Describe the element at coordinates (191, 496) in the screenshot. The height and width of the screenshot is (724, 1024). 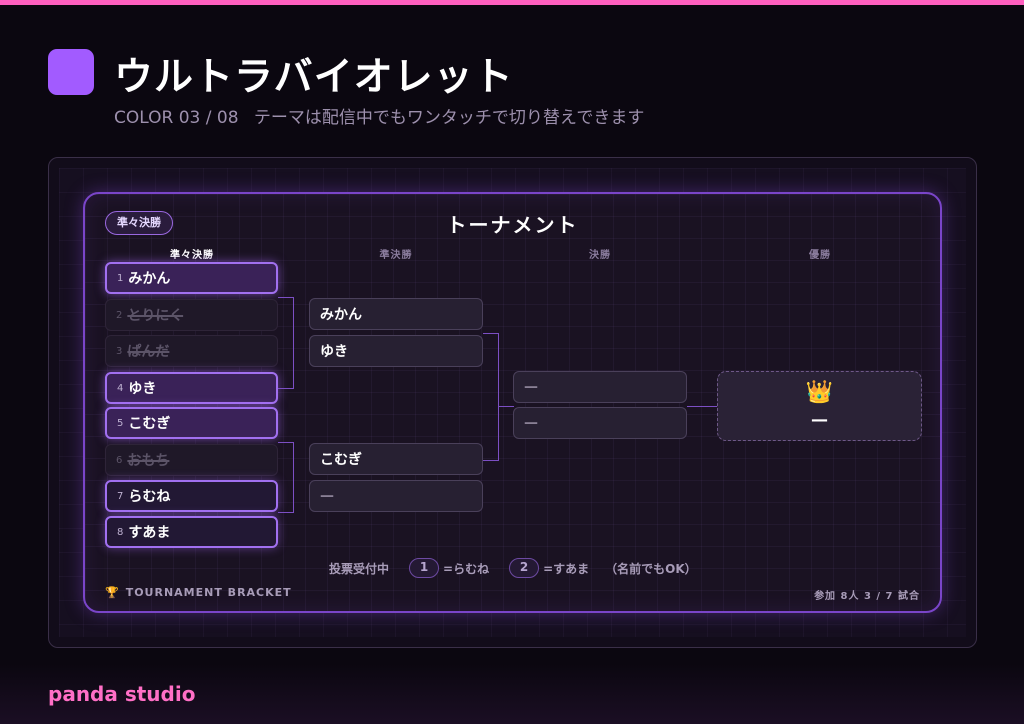
I see `qf-slot-7: 7 らむね` at that location.